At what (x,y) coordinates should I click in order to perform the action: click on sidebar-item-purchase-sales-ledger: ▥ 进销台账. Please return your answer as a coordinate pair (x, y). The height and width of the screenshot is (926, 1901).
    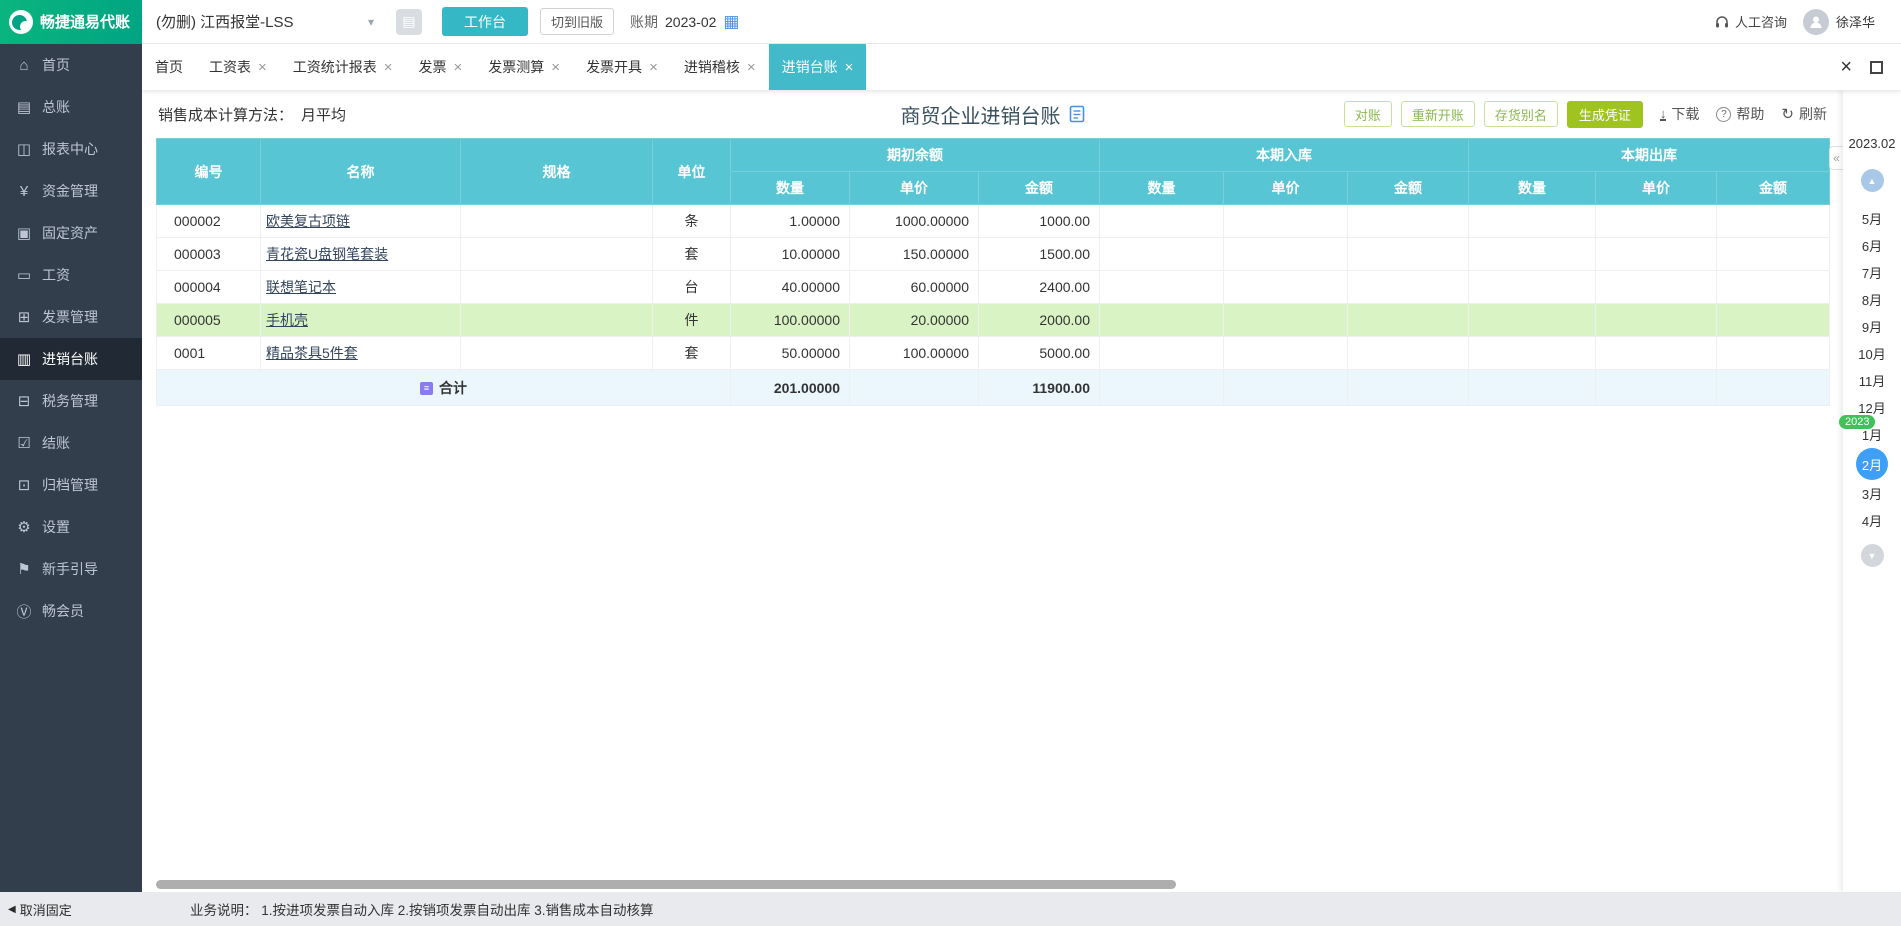
    Looking at the image, I should click on (71, 359).